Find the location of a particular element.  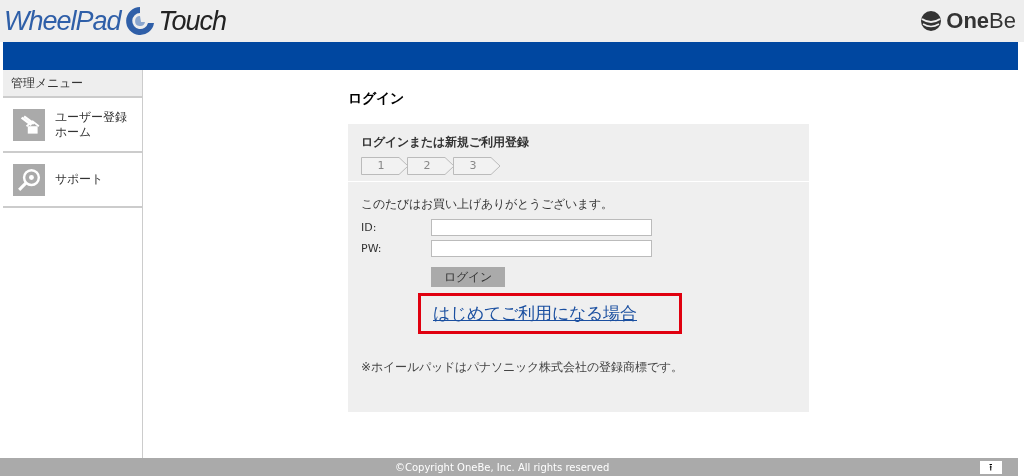

page-title: ログイン is located at coordinates (376, 99).